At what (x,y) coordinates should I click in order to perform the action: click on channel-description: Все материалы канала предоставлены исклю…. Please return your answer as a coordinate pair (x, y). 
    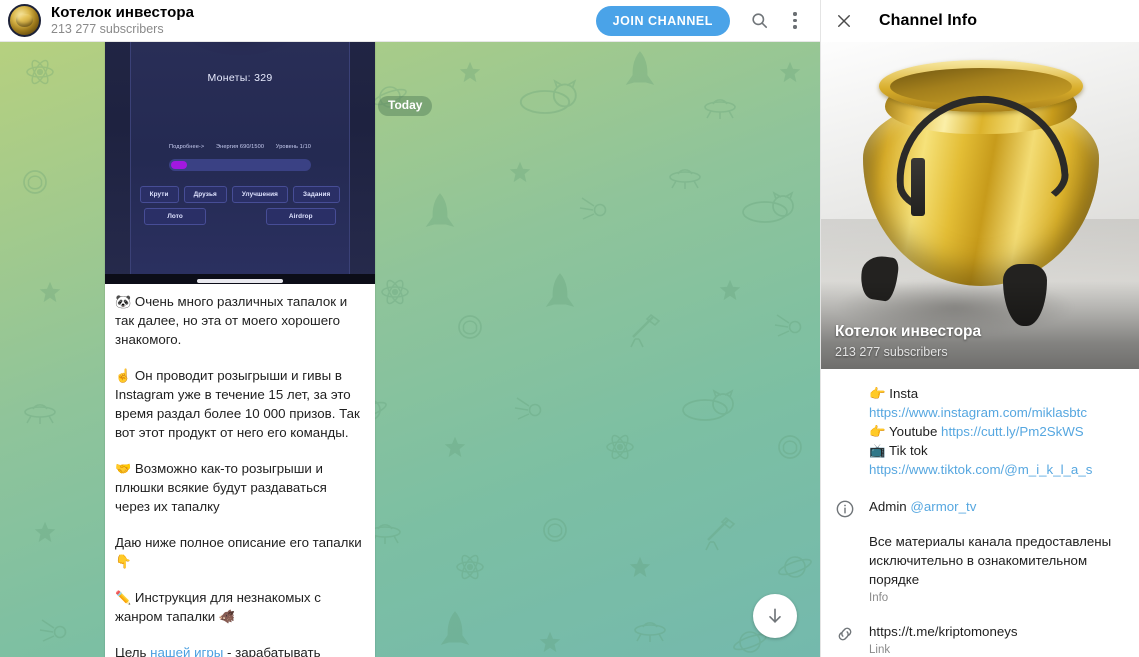
    Looking at the image, I should click on (990, 560).